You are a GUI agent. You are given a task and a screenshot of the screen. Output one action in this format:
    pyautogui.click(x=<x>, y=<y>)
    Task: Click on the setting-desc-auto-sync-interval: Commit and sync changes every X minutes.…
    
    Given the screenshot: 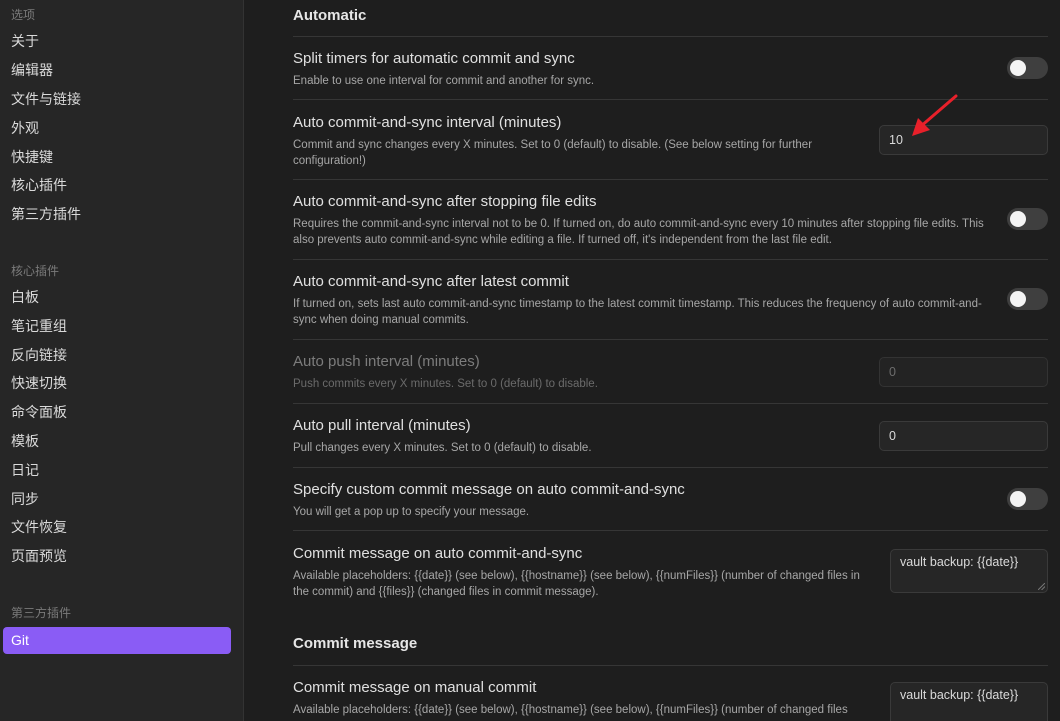 What is the action you would take?
    pyautogui.click(x=553, y=153)
    